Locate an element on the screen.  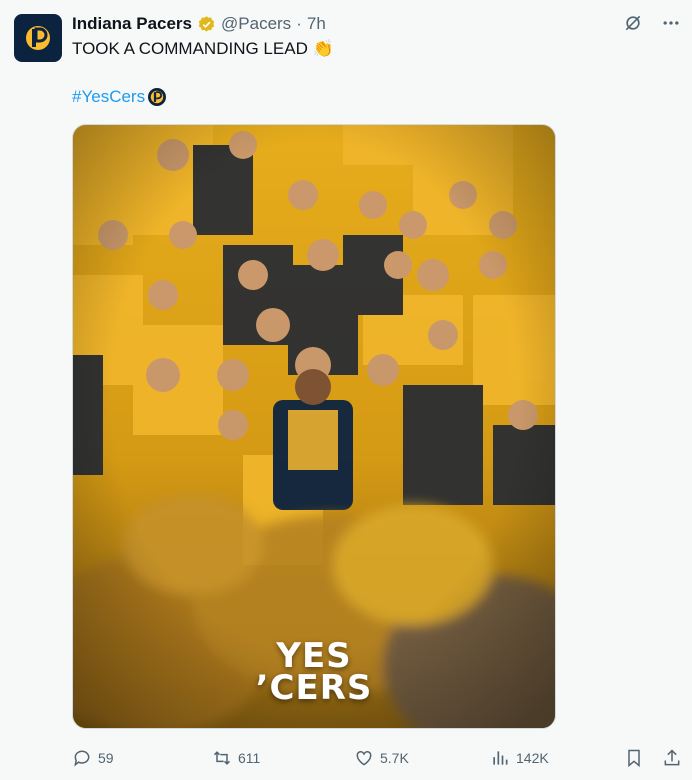
avatar is located at coordinates (38, 38).